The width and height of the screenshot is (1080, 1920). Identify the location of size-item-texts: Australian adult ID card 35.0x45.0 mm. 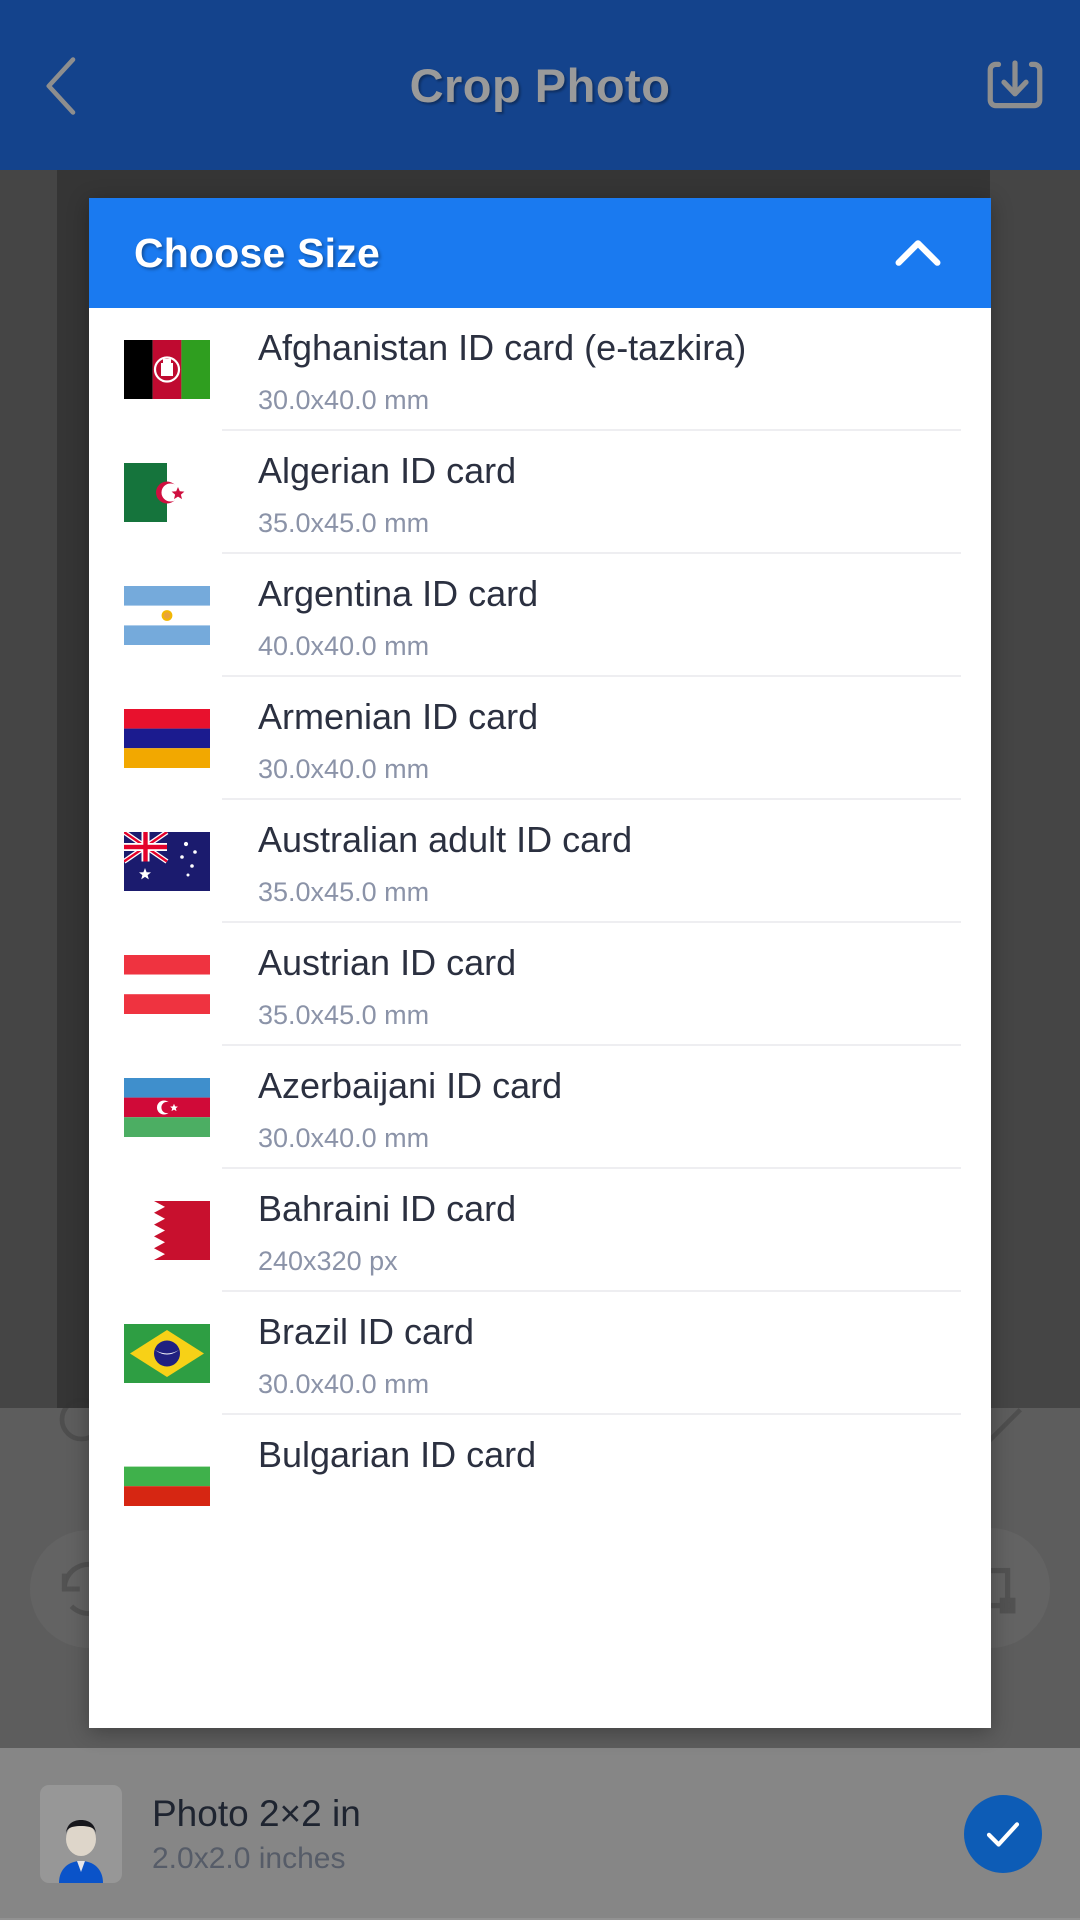
(591, 861).